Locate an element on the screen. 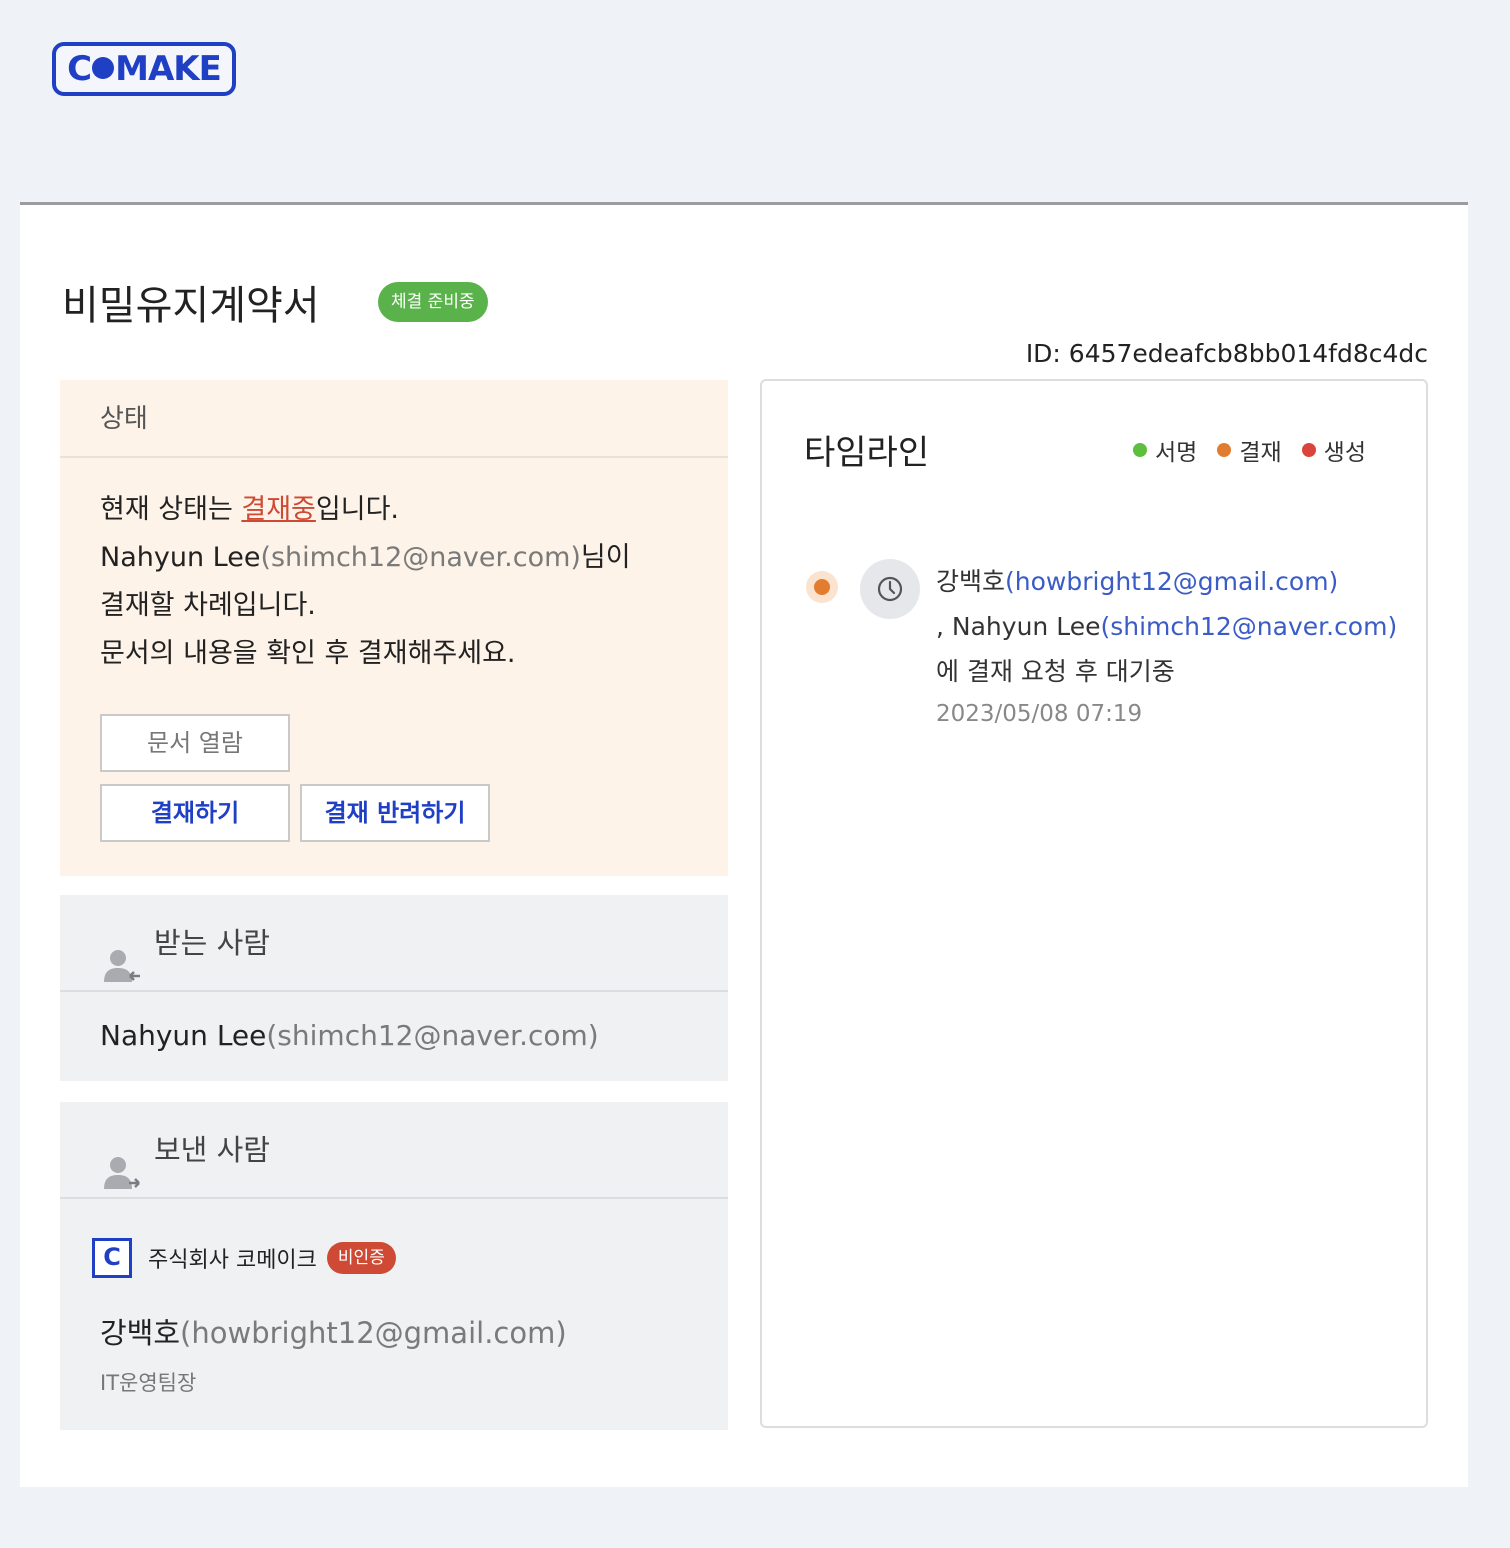 This screenshot has width=1510, height=1548. legend-label-approval: 결재 is located at coordinates (1260, 453).